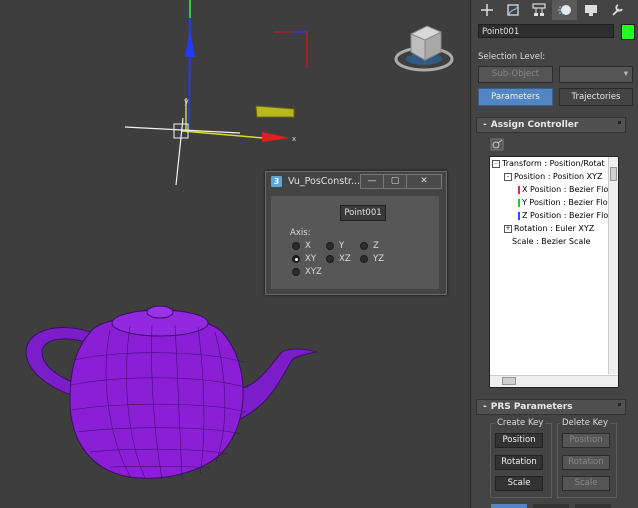 The height and width of the screenshot is (508, 638). What do you see at coordinates (512, 57) in the screenshot?
I see `selection-level-label: Selection Level:` at bounding box center [512, 57].